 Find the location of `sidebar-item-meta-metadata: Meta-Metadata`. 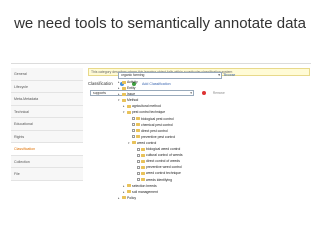

sidebar-item-meta-metadata: Meta-Metadata is located at coordinates (47, 99).